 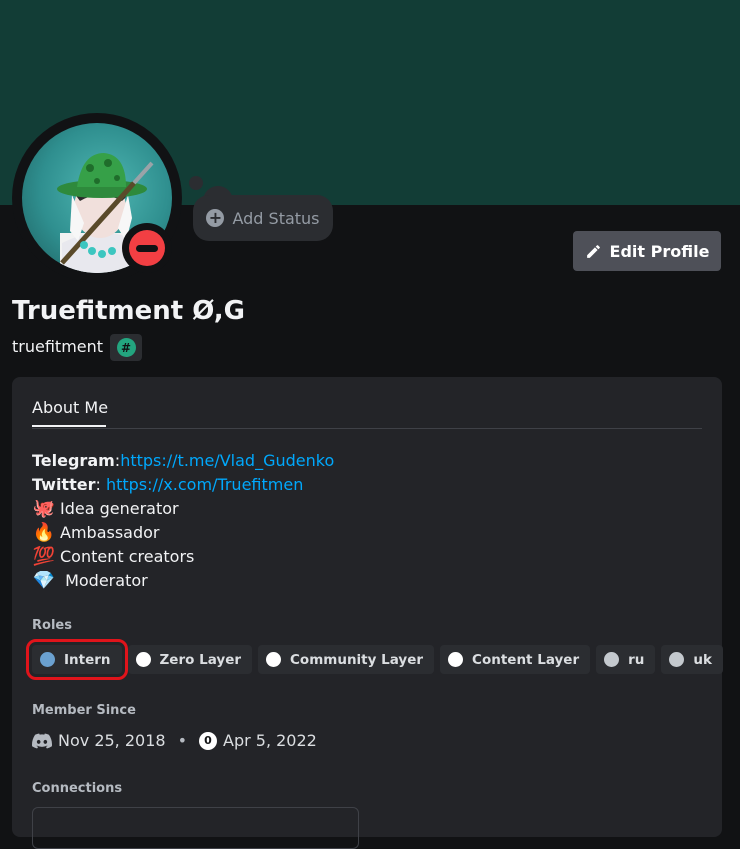 What do you see at coordinates (44, 581) in the screenshot?
I see `gem-emoji-icon: 💎` at bounding box center [44, 581].